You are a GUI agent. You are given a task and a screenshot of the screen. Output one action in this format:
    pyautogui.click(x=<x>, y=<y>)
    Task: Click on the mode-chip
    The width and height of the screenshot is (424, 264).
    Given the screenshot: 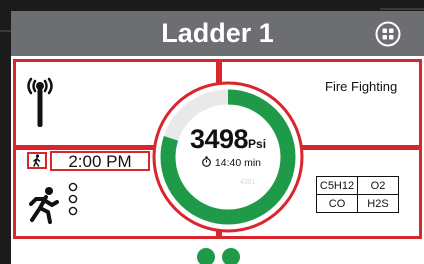 What is the action you would take?
    pyautogui.click(x=37, y=160)
    